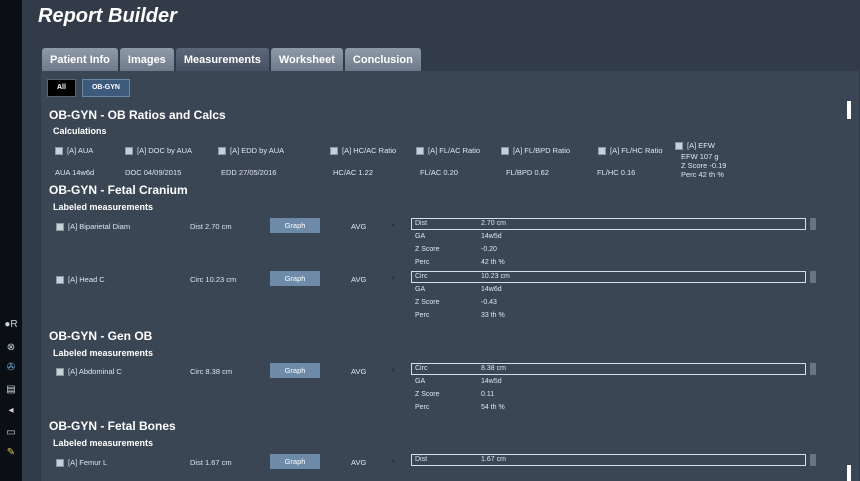 The image size is (860, 481). I want to click on section-title-genob: OB-GYN - Gen OB, so click(101, 336).